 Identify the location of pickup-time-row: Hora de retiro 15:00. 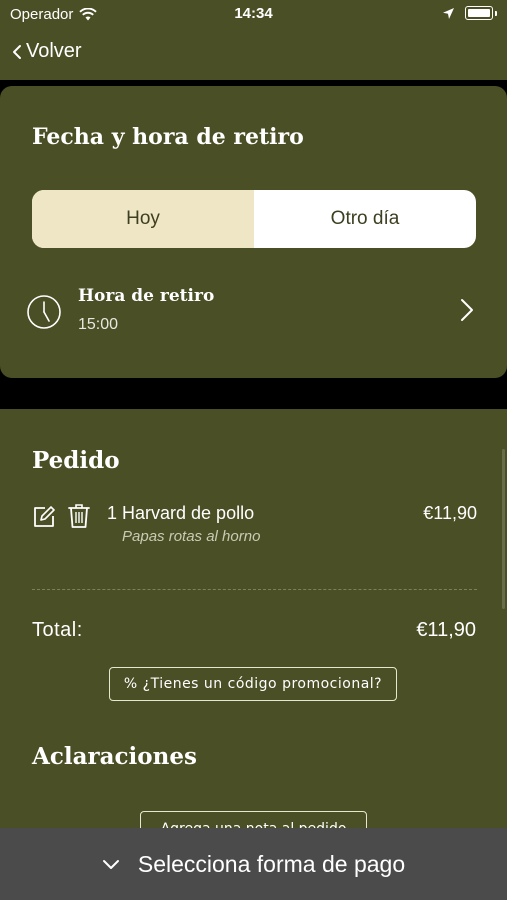
(251, 312).